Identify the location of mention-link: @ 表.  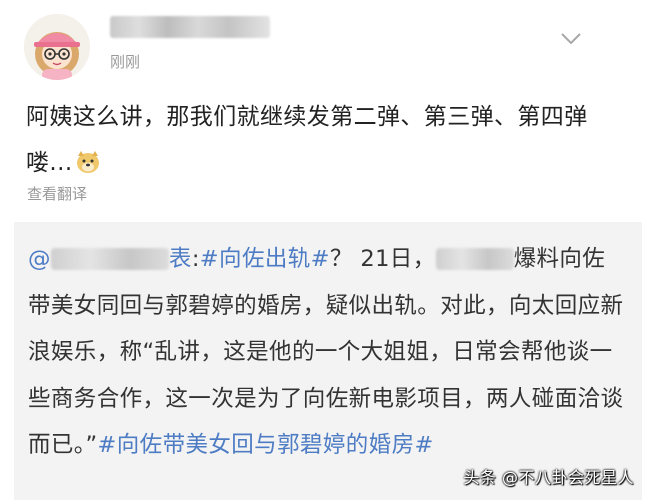
(110, 259).